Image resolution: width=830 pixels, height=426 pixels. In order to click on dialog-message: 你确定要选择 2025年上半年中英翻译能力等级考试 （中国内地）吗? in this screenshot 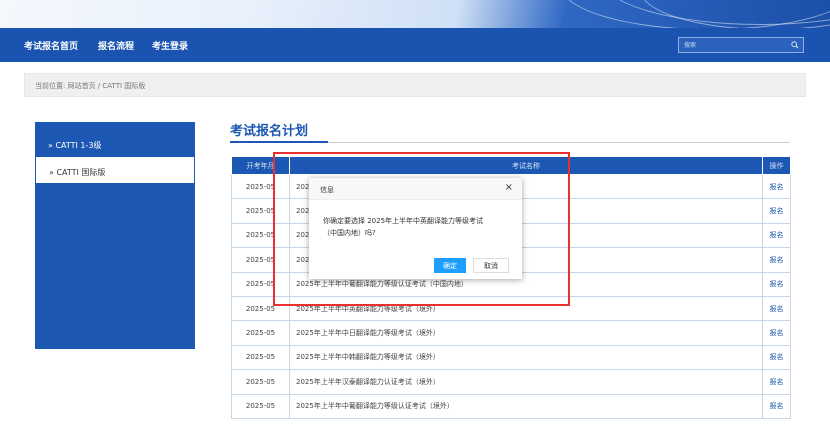, I will do `click(418, 227)`.